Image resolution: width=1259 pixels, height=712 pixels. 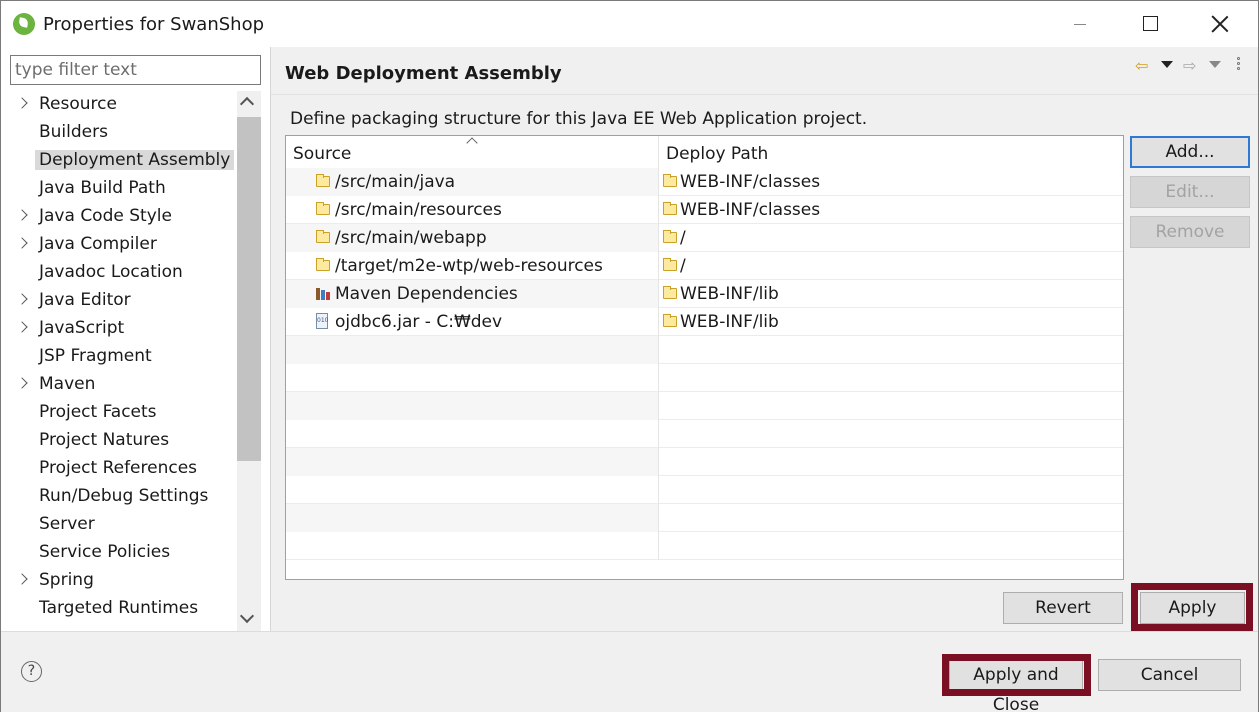 I want to click on filter-input, so click(x=135, y=70).